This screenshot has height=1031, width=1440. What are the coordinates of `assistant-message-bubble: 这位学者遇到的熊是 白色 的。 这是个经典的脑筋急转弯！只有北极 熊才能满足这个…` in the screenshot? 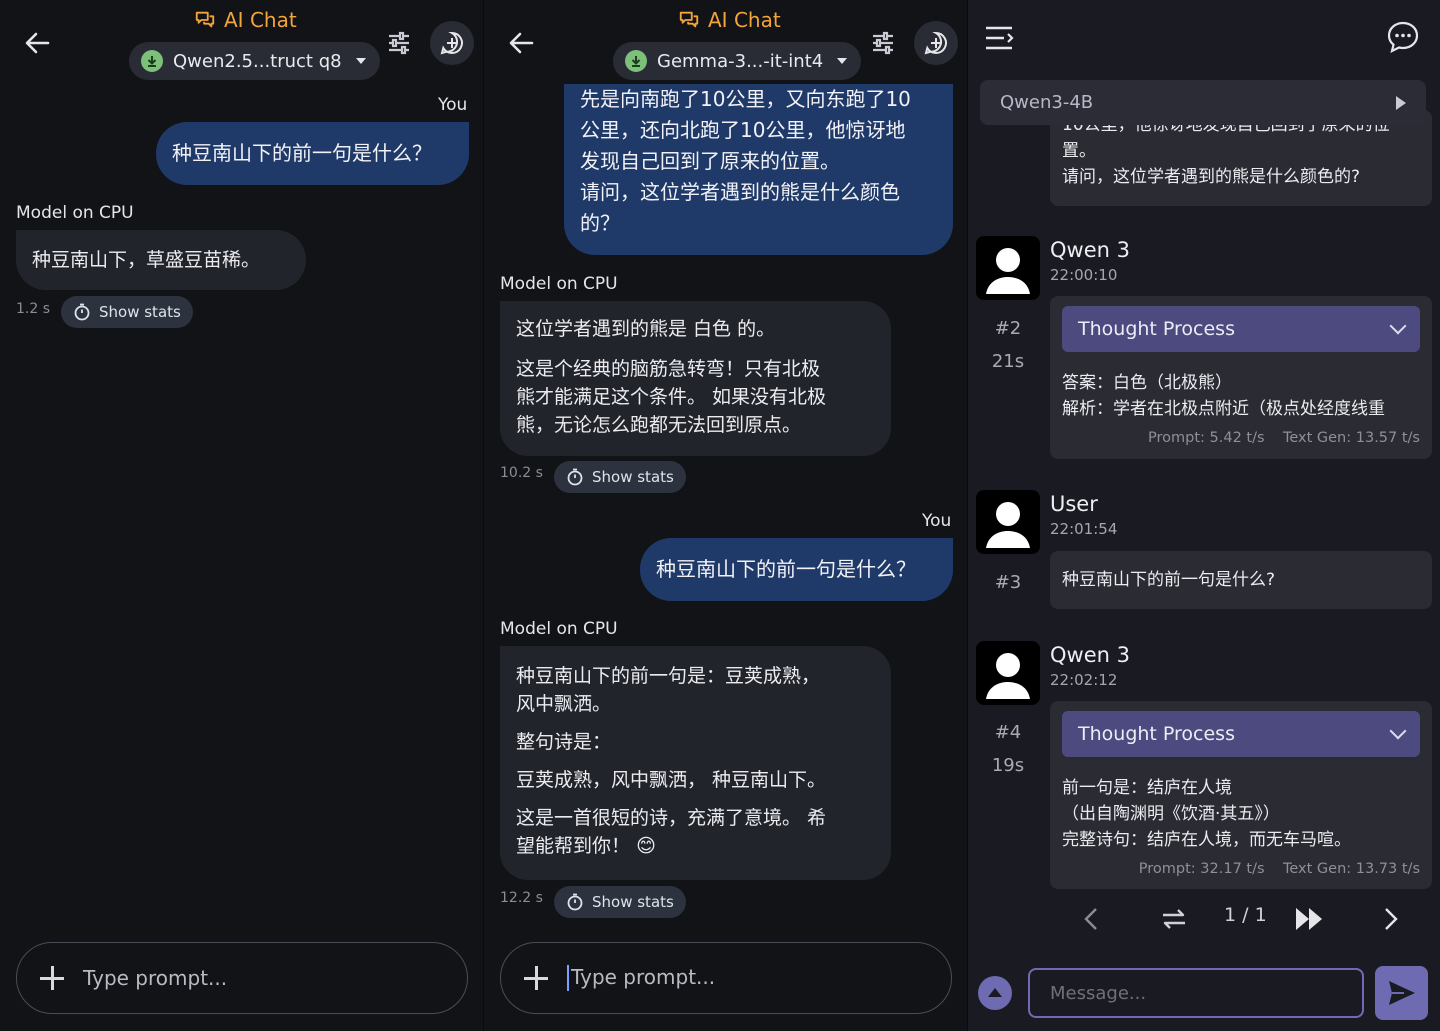 It's located at (695, 378).